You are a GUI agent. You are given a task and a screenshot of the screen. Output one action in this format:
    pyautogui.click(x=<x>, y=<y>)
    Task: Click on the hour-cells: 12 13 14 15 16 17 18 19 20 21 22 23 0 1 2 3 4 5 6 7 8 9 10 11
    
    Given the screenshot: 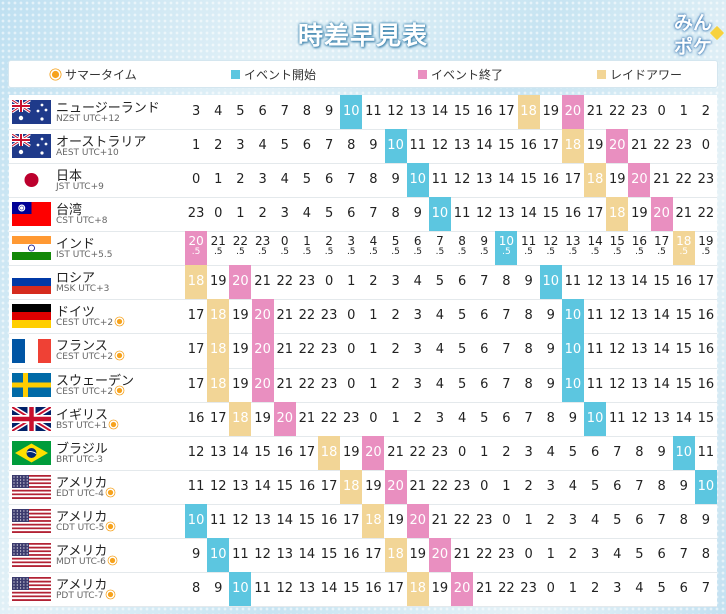 What is the action you would take?
    pyautogui.click(x=451, y=452)
    